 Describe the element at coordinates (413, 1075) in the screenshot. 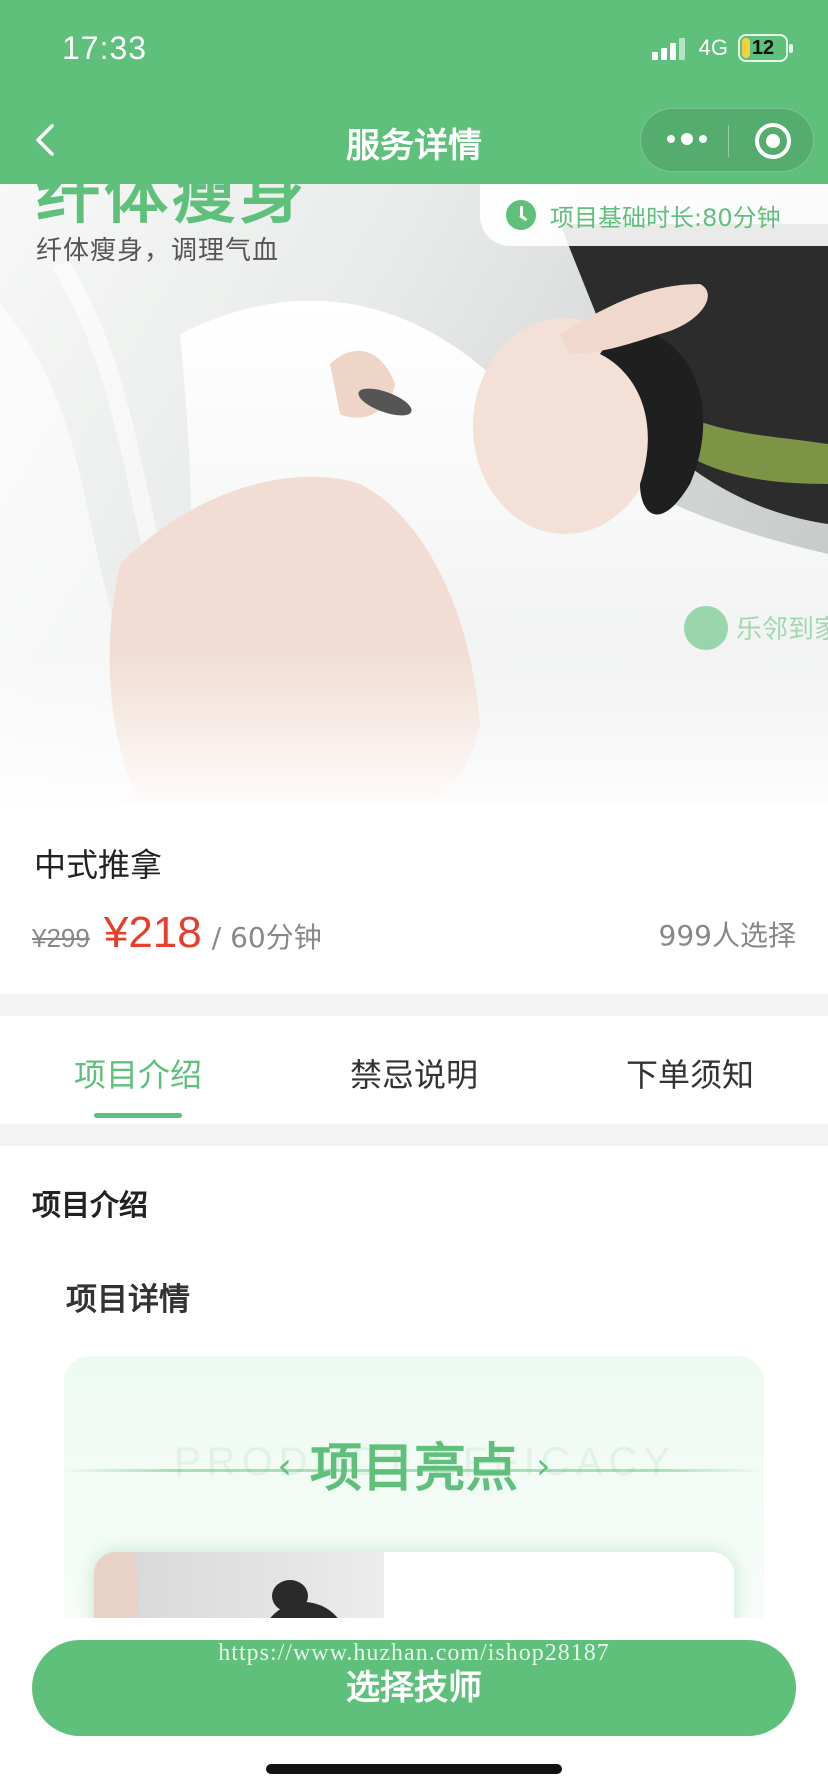

I see `tab-label: 禁忌说明` at that location.